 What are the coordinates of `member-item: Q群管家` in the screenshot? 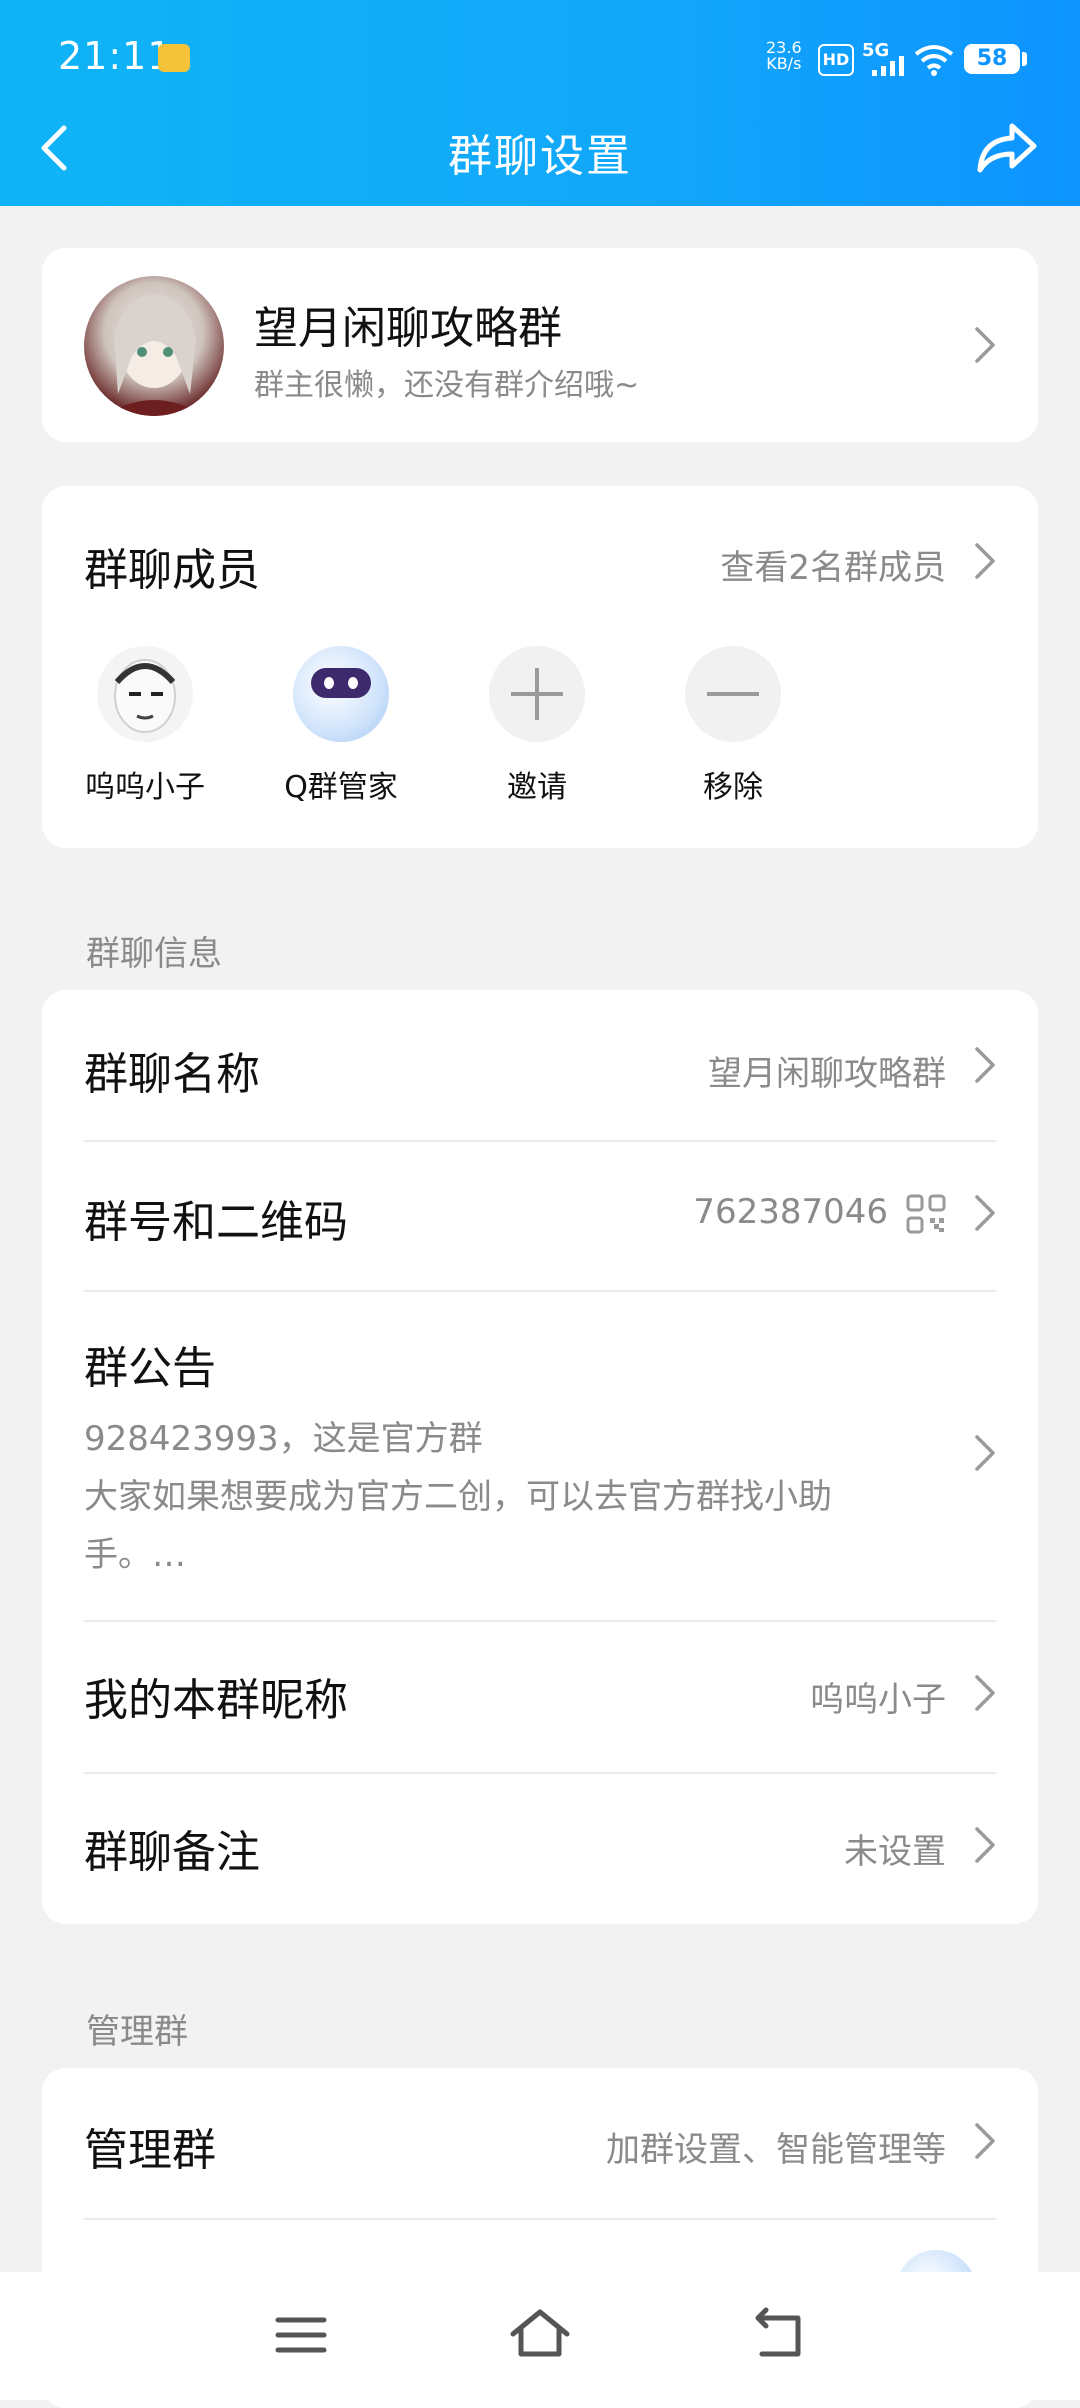 It's located at (341, 726).